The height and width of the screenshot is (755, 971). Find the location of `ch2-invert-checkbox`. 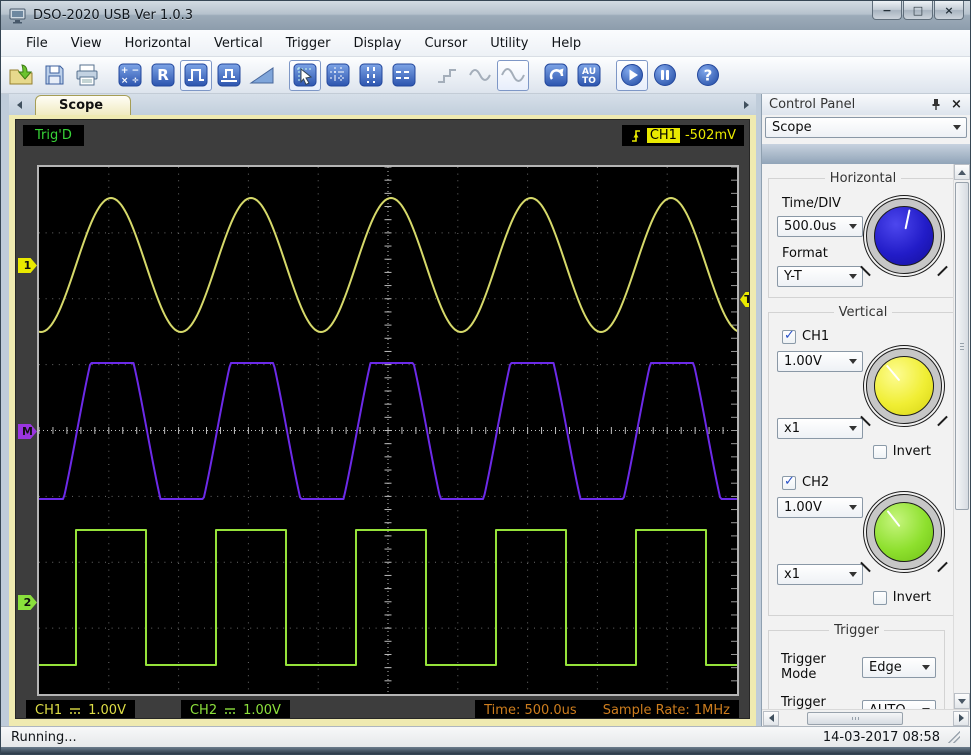

ch2-invert-checkbox is located at coordinates (879, 597).